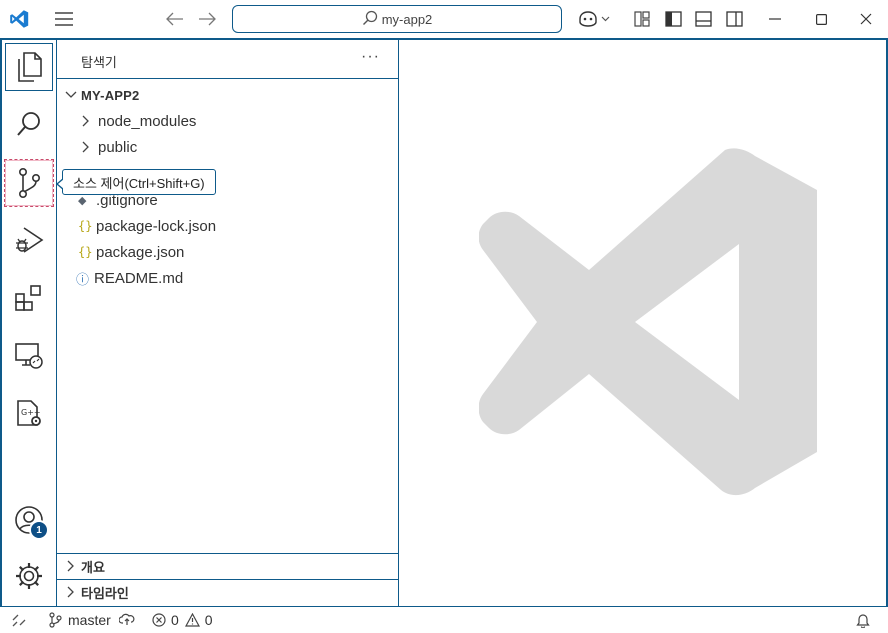  Describe the element at coordinates (673, 19) in the screenshot. I see `toggle-primary-sidebar-icon` at that location.